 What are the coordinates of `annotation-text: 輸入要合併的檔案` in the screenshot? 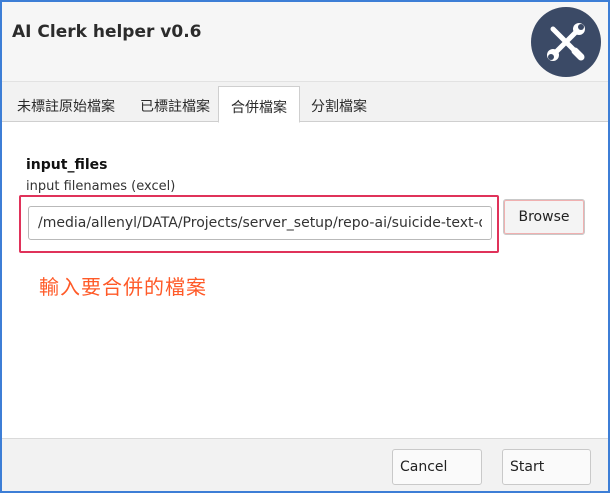 It's located at (123, 287).